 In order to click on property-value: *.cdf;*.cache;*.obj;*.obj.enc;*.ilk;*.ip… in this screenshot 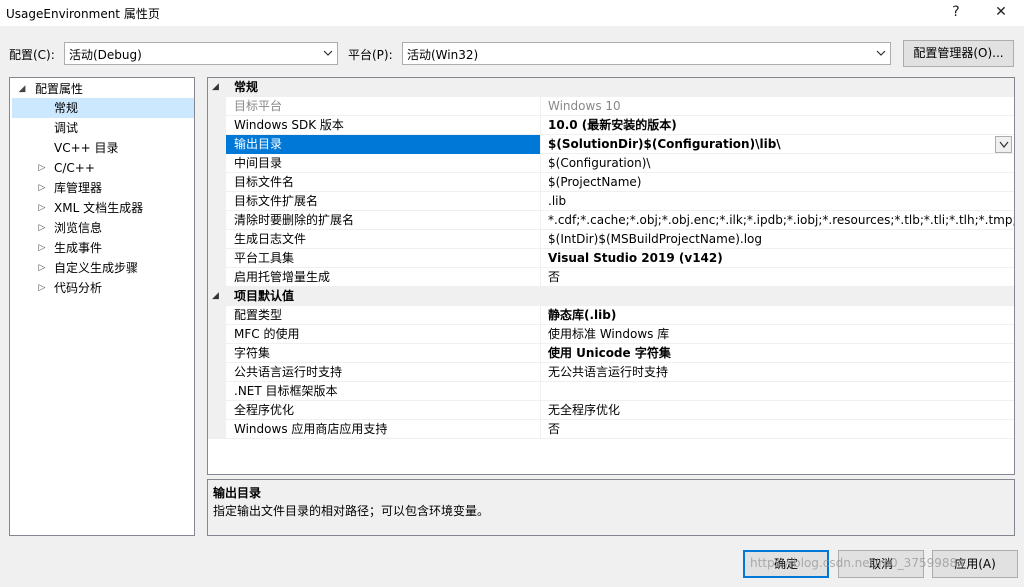, I will do `click(781, 220)`.